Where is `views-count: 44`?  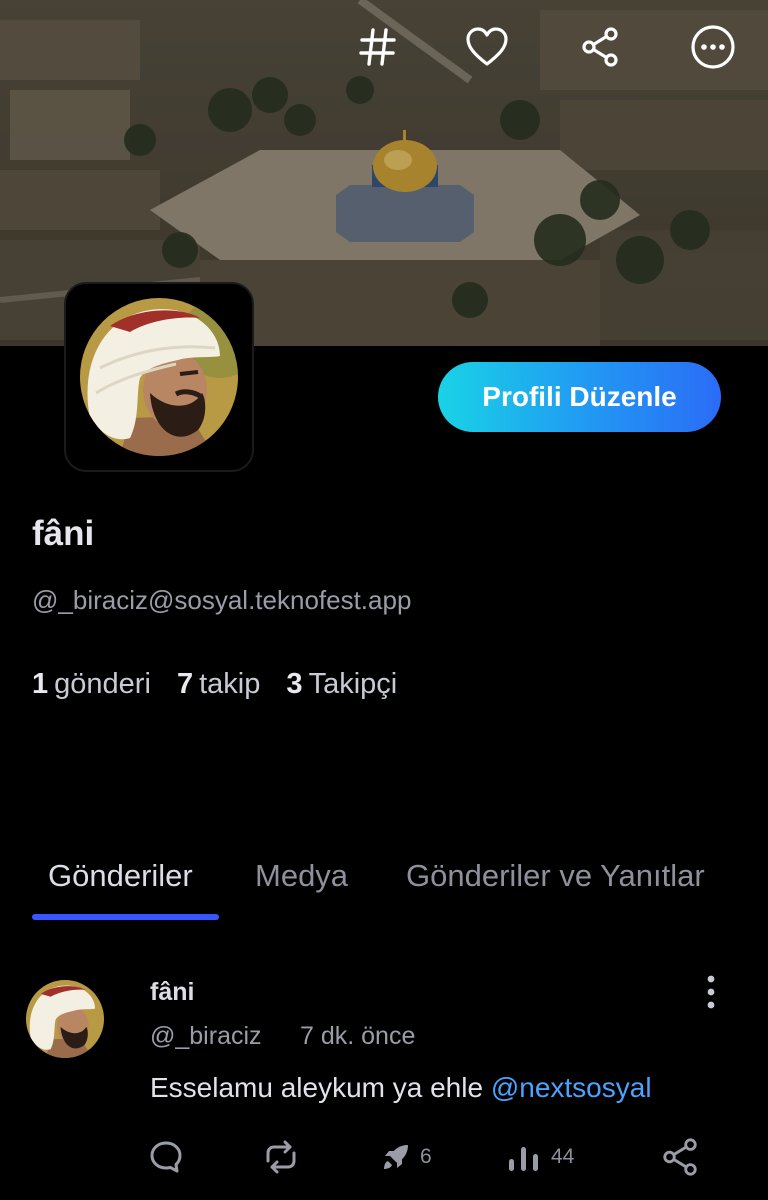 views-count: 44 is located at coordinates (563, 1156).